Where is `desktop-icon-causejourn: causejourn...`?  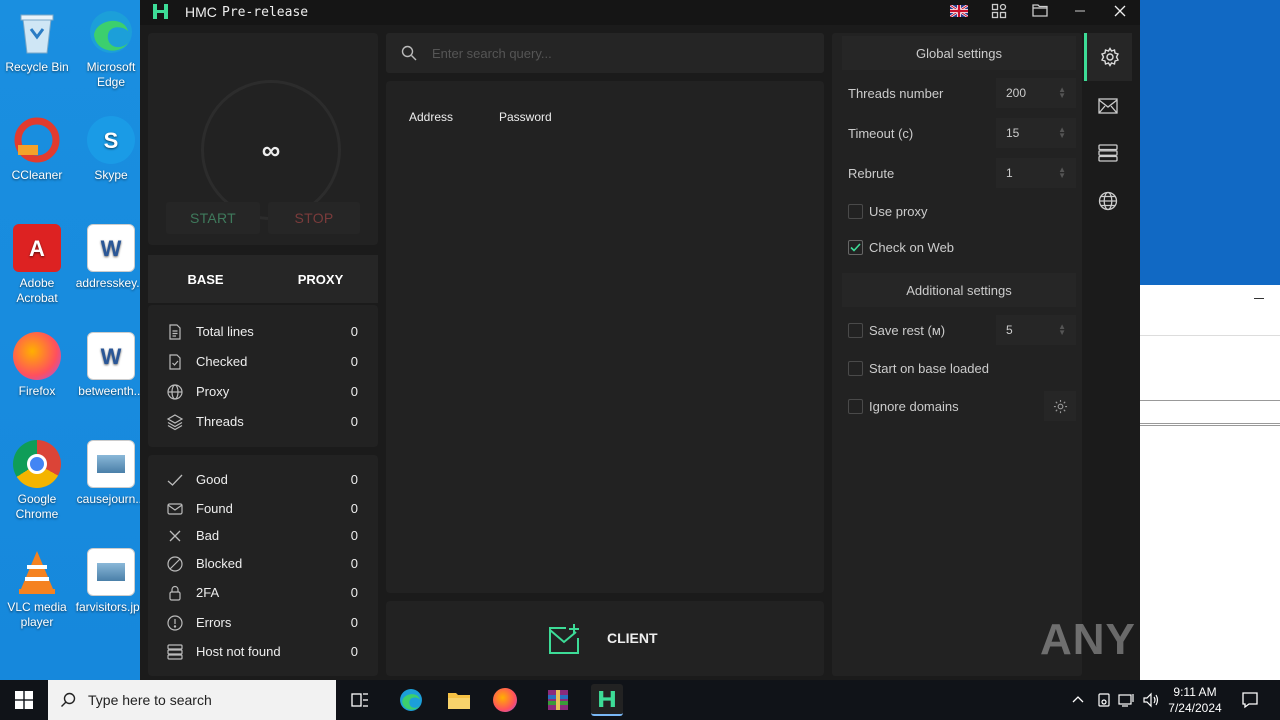
desktop-icon-causejourn: causejourn... is located at coordinates (111, 473).